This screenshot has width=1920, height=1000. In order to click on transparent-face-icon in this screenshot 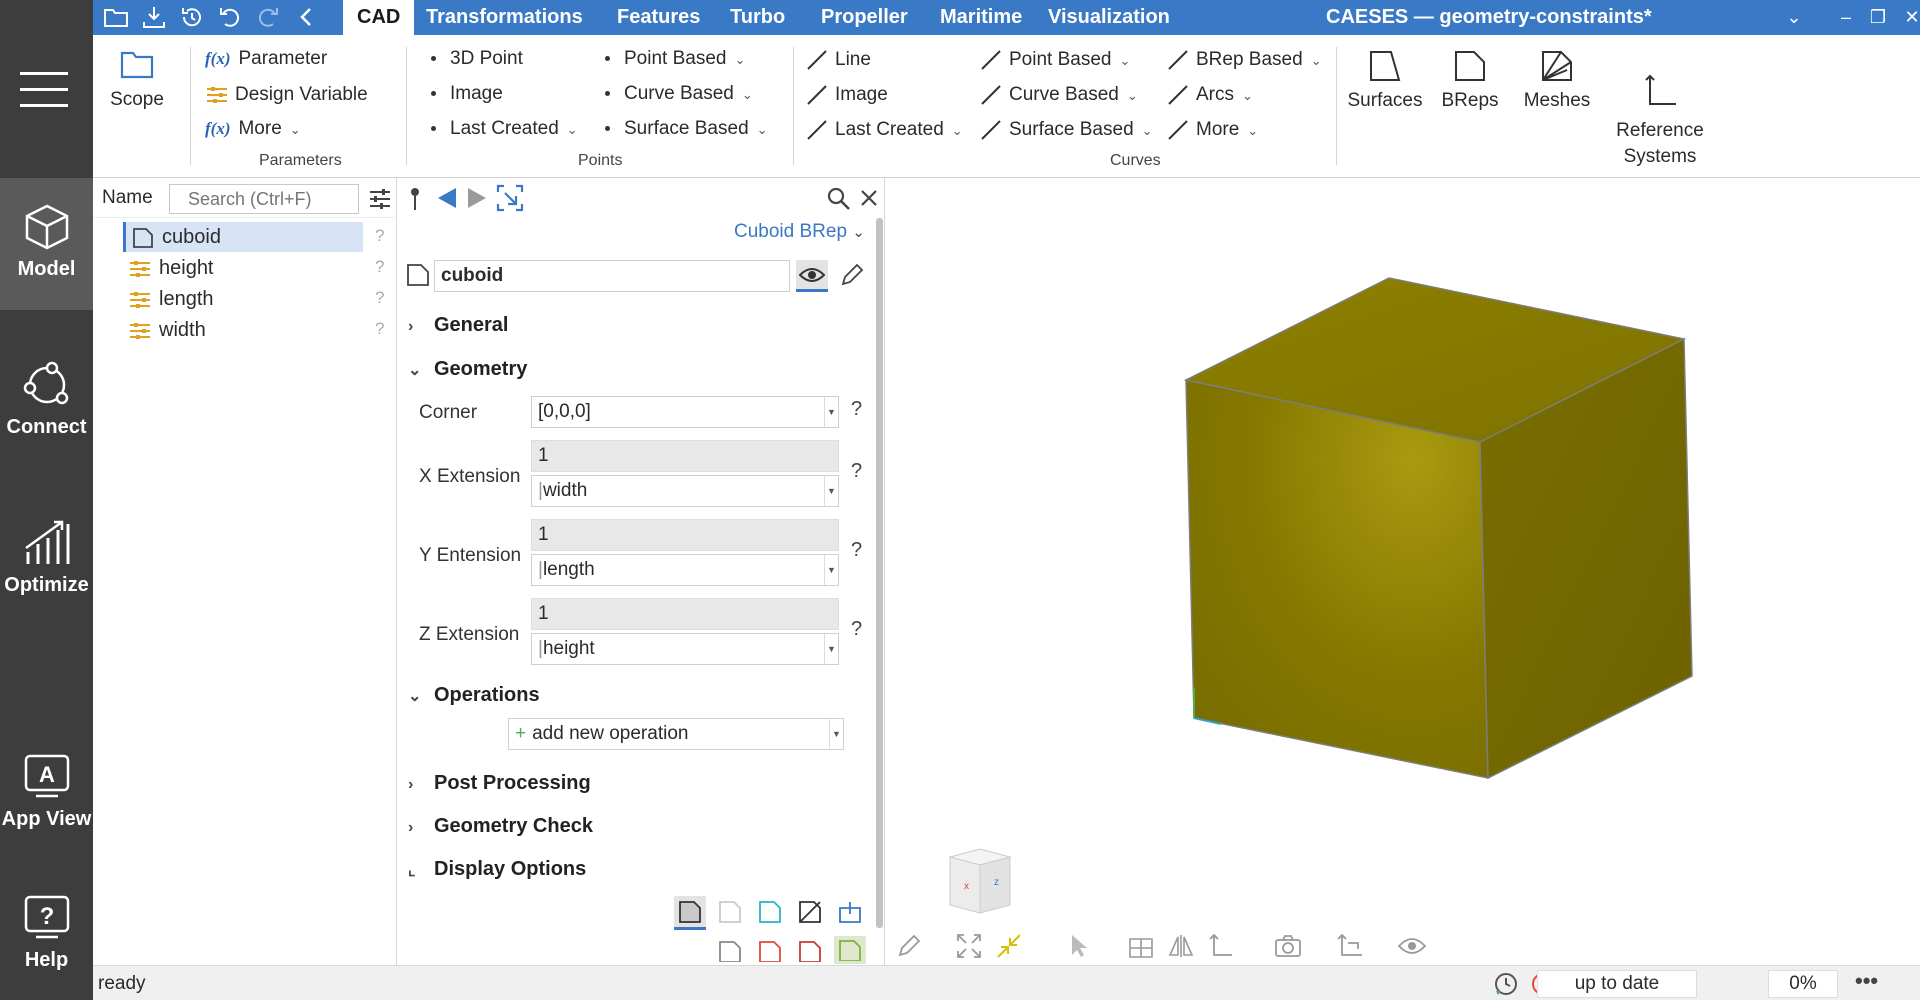, I will do `click(730, 912)`.